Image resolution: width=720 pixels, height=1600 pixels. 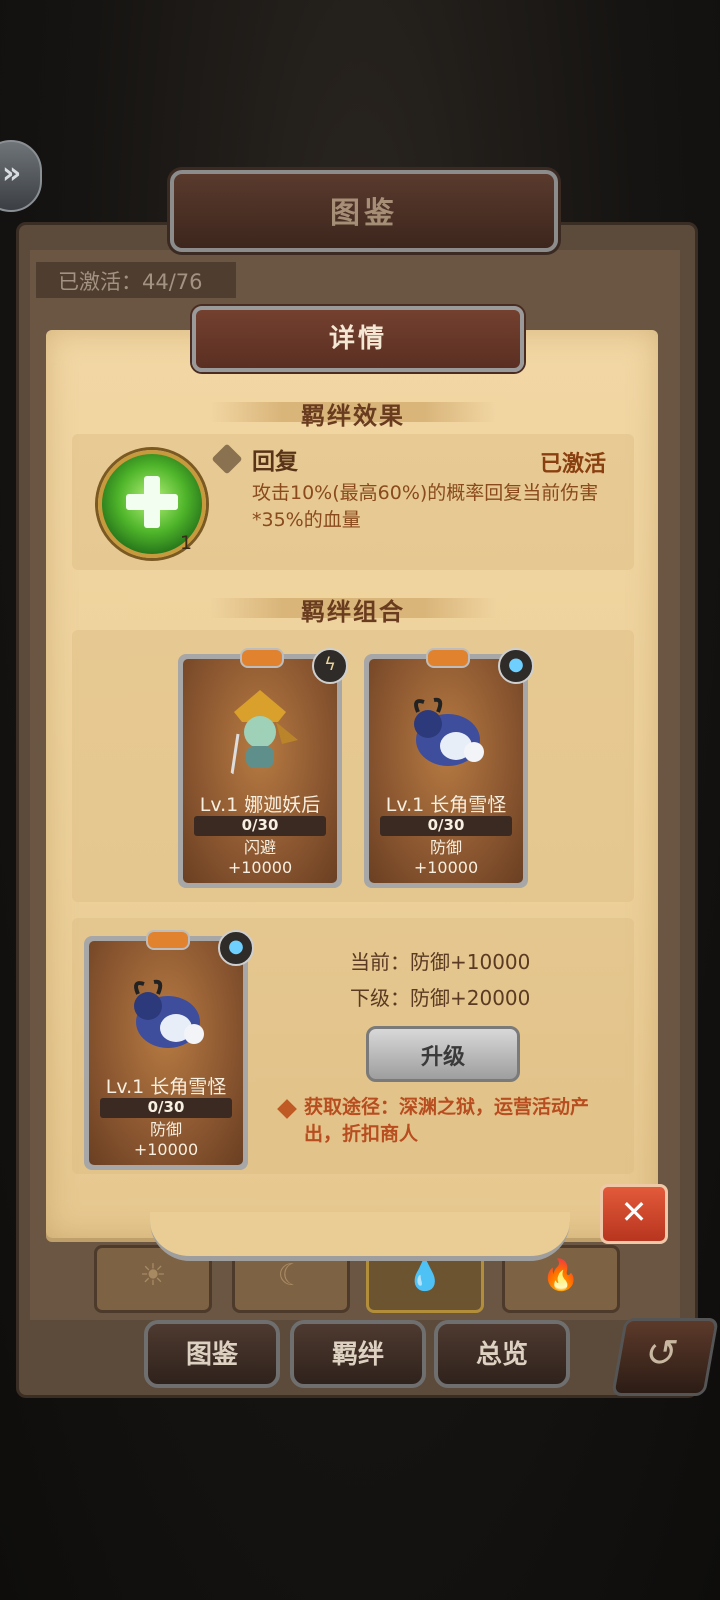 What do you see at coordinates (442, 1057) in the screenshot?
I see `upgrade-button-label: 升级` at bounding box center [442, 1057].